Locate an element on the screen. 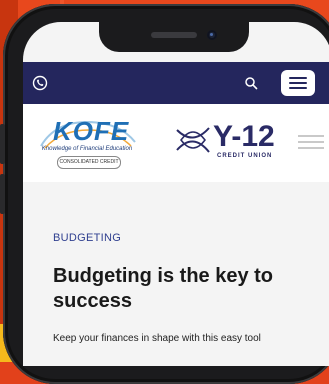  hamburger-menu-icon is located at coordinates (311, 143).